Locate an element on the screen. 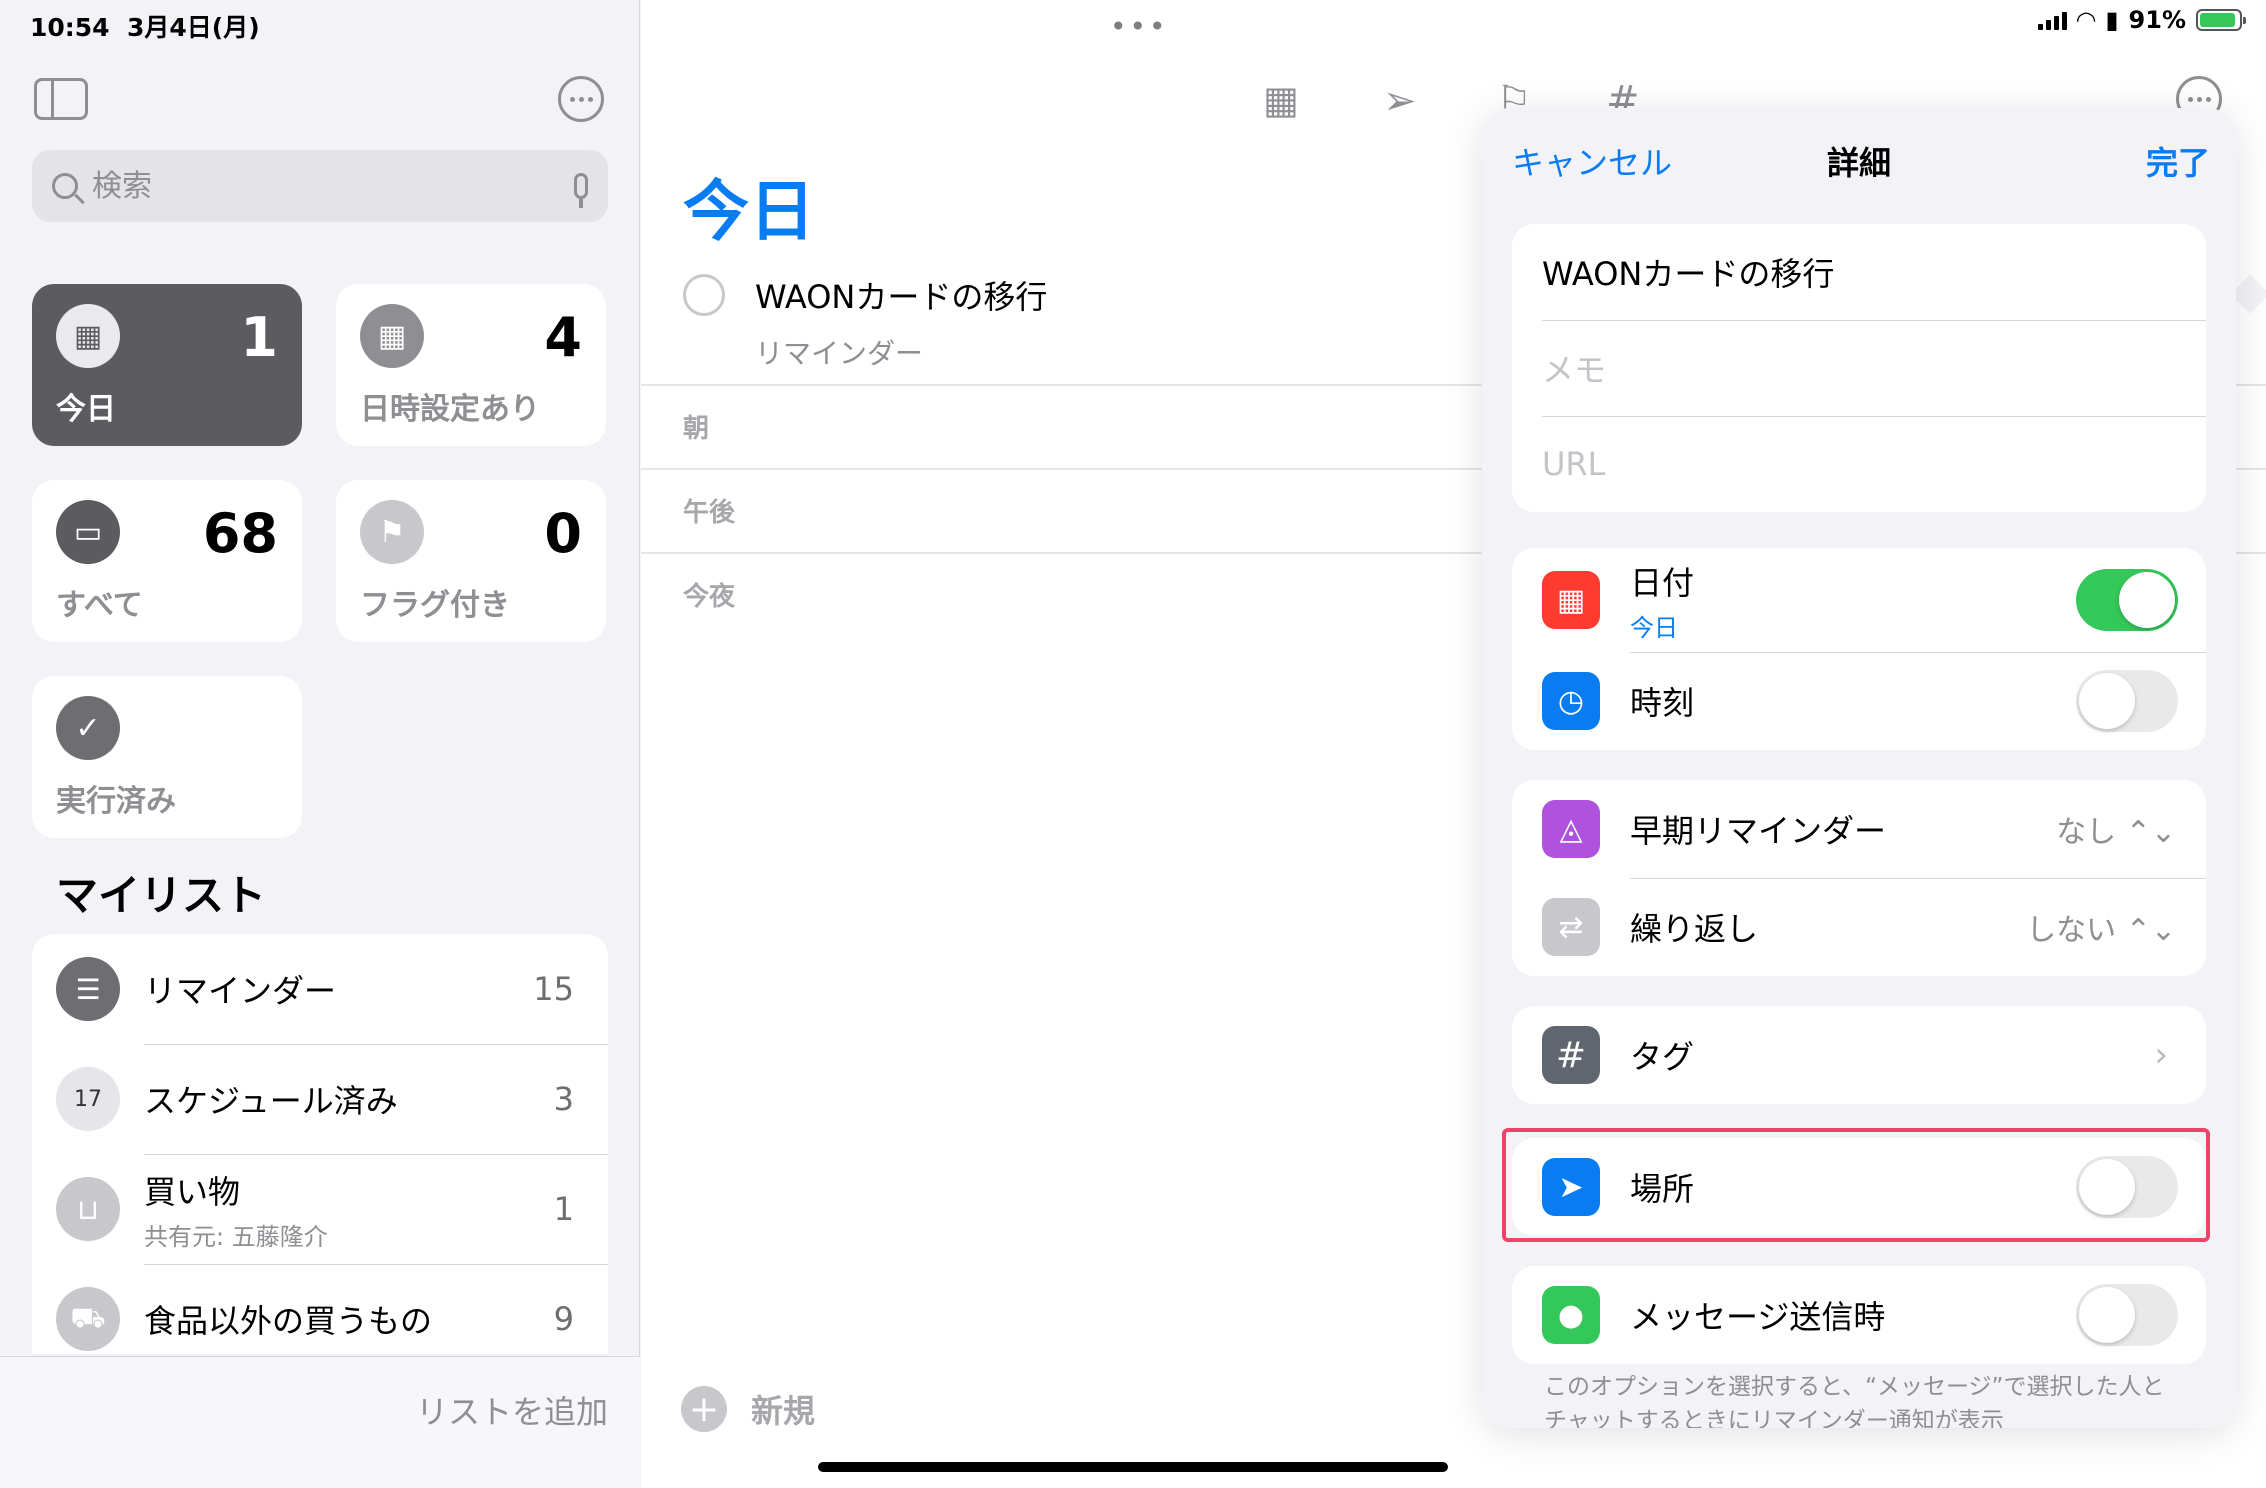 The image size is (2266, 1488). smart-list-count: 1 is located at coordinates (259, 337).